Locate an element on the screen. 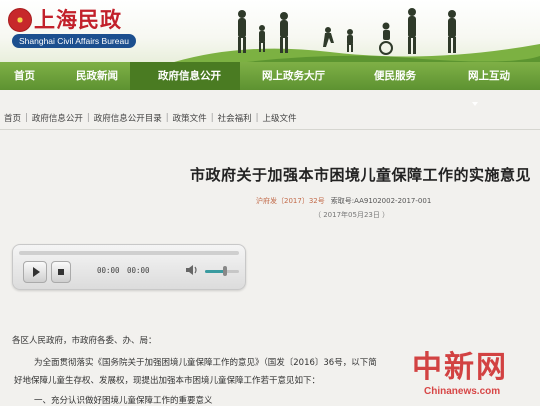  volume-icon is located at coordinates (192, 270).